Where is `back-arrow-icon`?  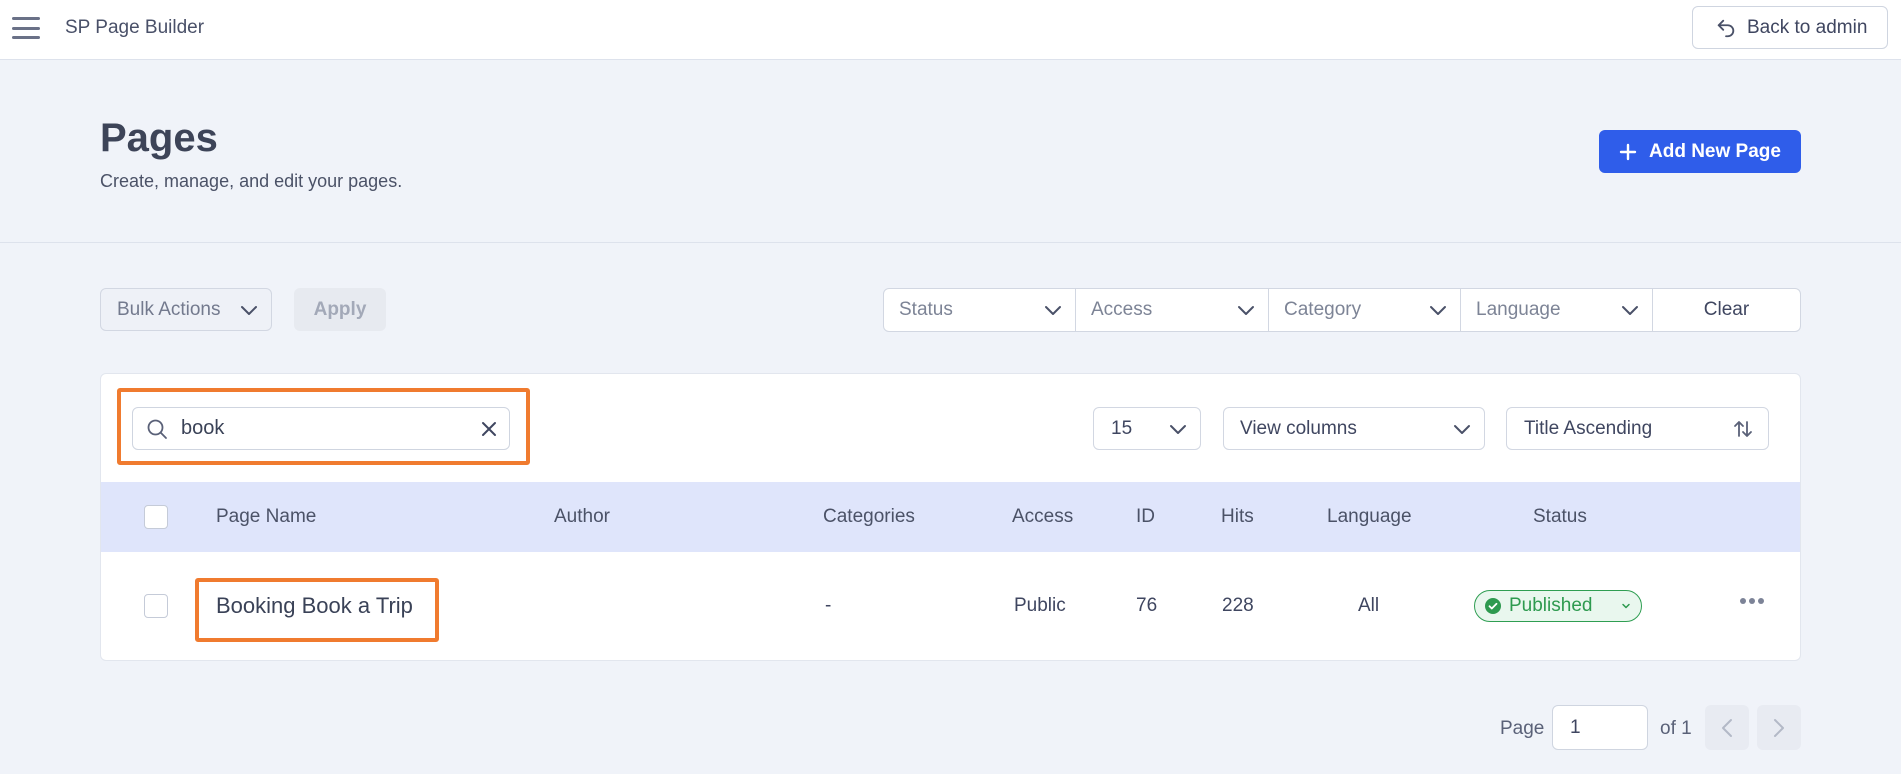 back-arrow-icon is located at coordinates (1726, 28).